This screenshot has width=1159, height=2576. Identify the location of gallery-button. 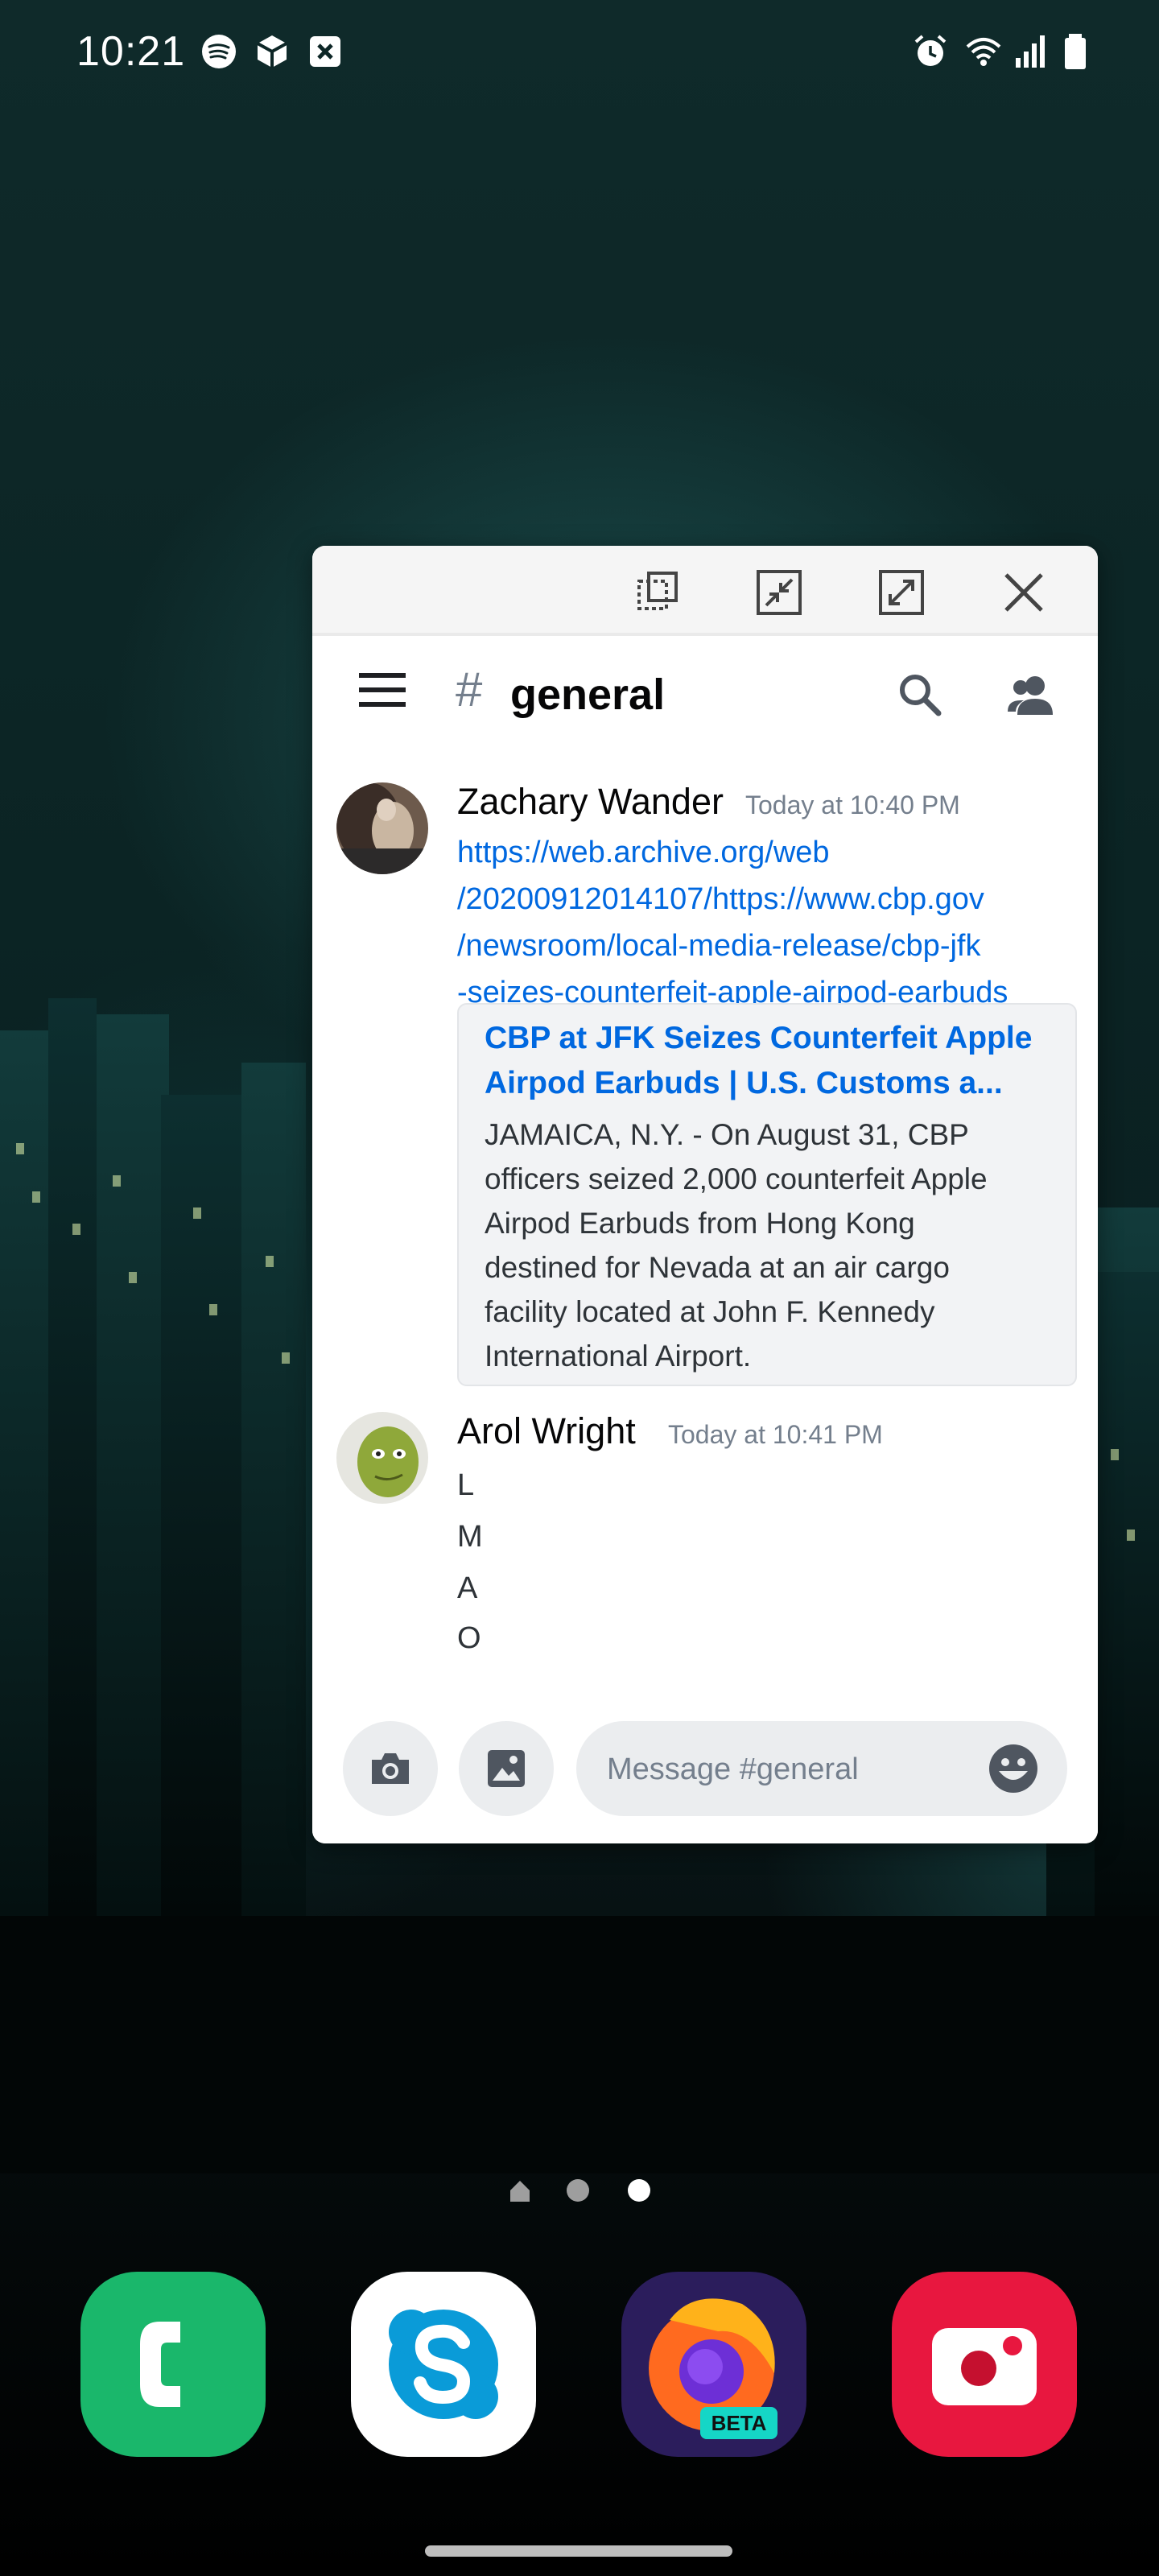
(506, 1769).